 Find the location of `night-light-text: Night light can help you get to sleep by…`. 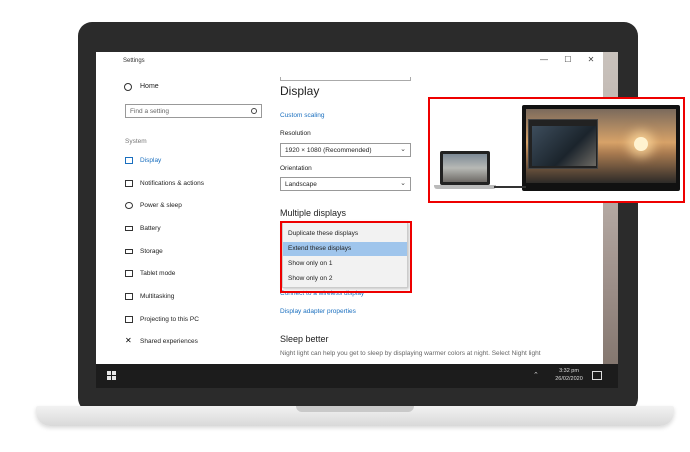

night-light-text: Night light can help you get to sleep by… is located at coordinates (410, 353).